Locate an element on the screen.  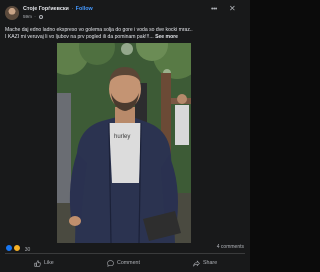
haha-reaction-icon is located at coordinates (17, 248).